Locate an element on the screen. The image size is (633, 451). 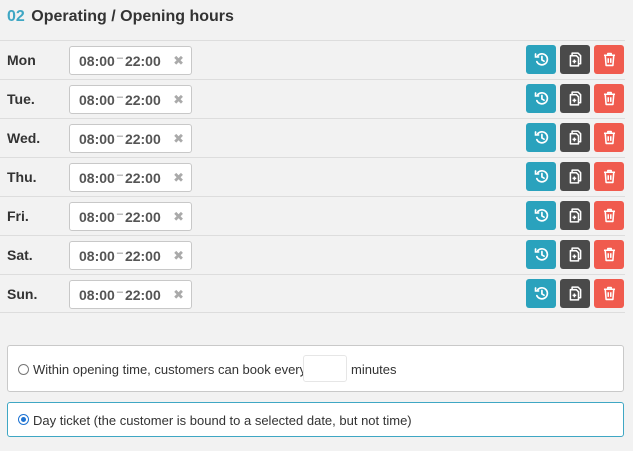
day-label: Mon is located at coordinates (21, 60).